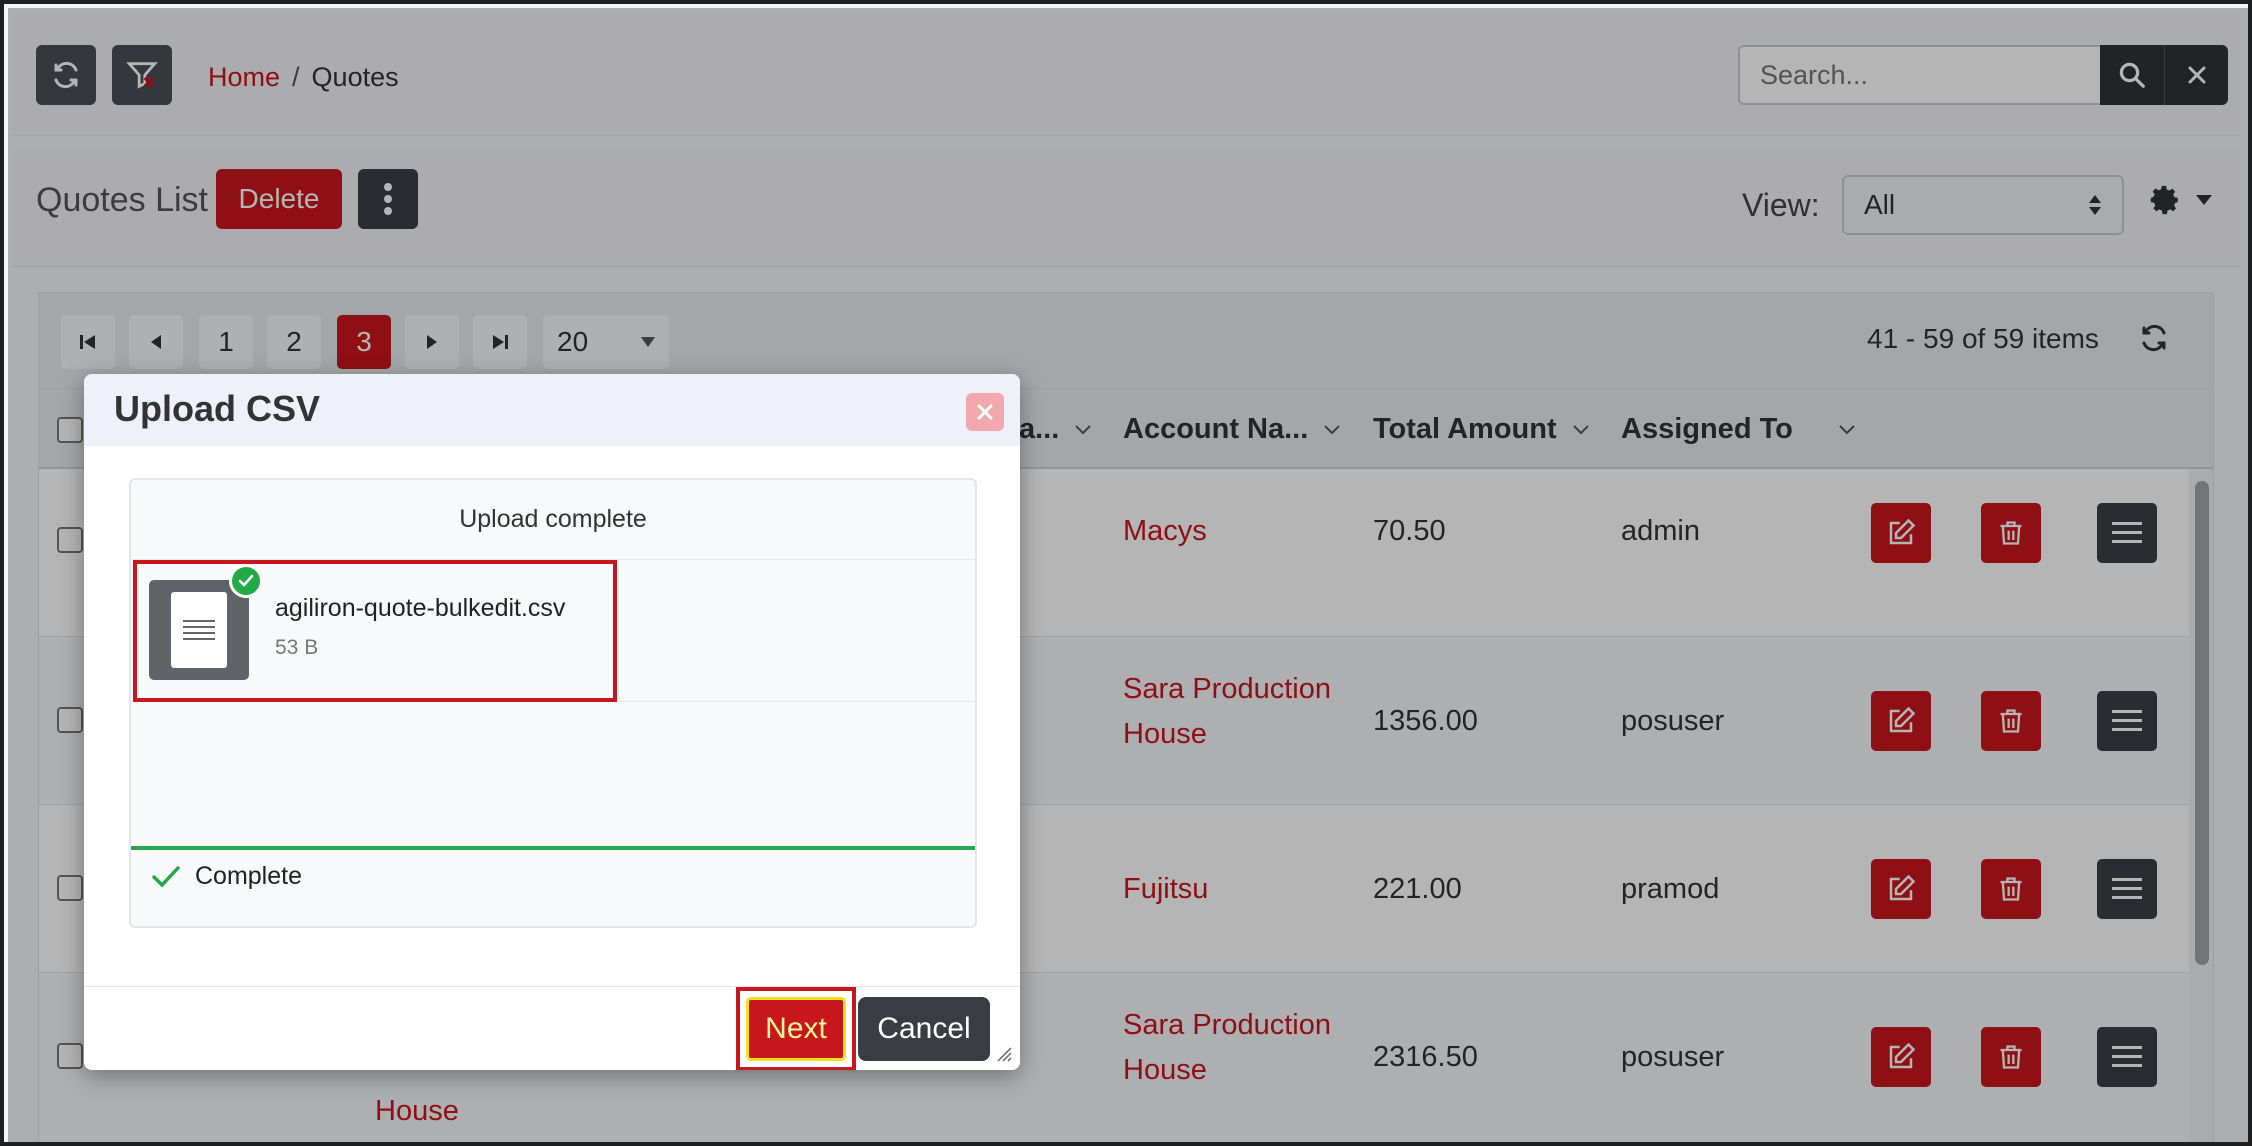  I want to click on close-icon, so click(985, 412).